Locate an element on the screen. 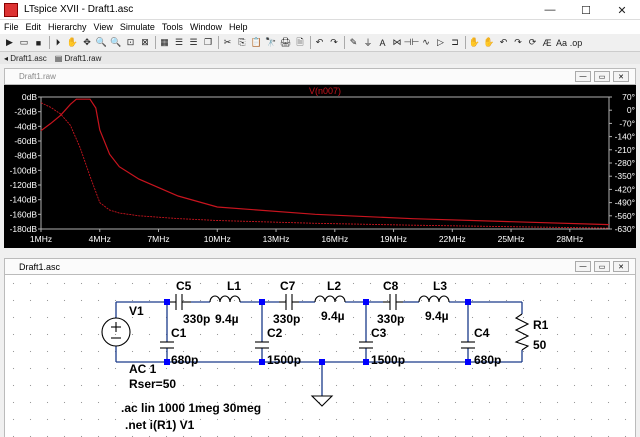 The width and height of the screenshot is (640, 437). component-ref-L3: L3 is located at coordinates (440, 286).